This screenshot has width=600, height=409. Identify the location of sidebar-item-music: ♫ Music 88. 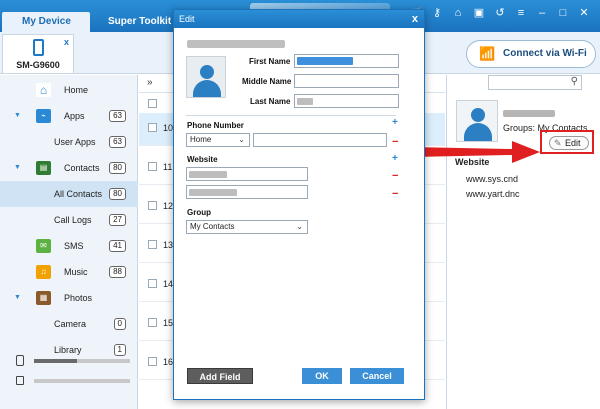
(69, 272).